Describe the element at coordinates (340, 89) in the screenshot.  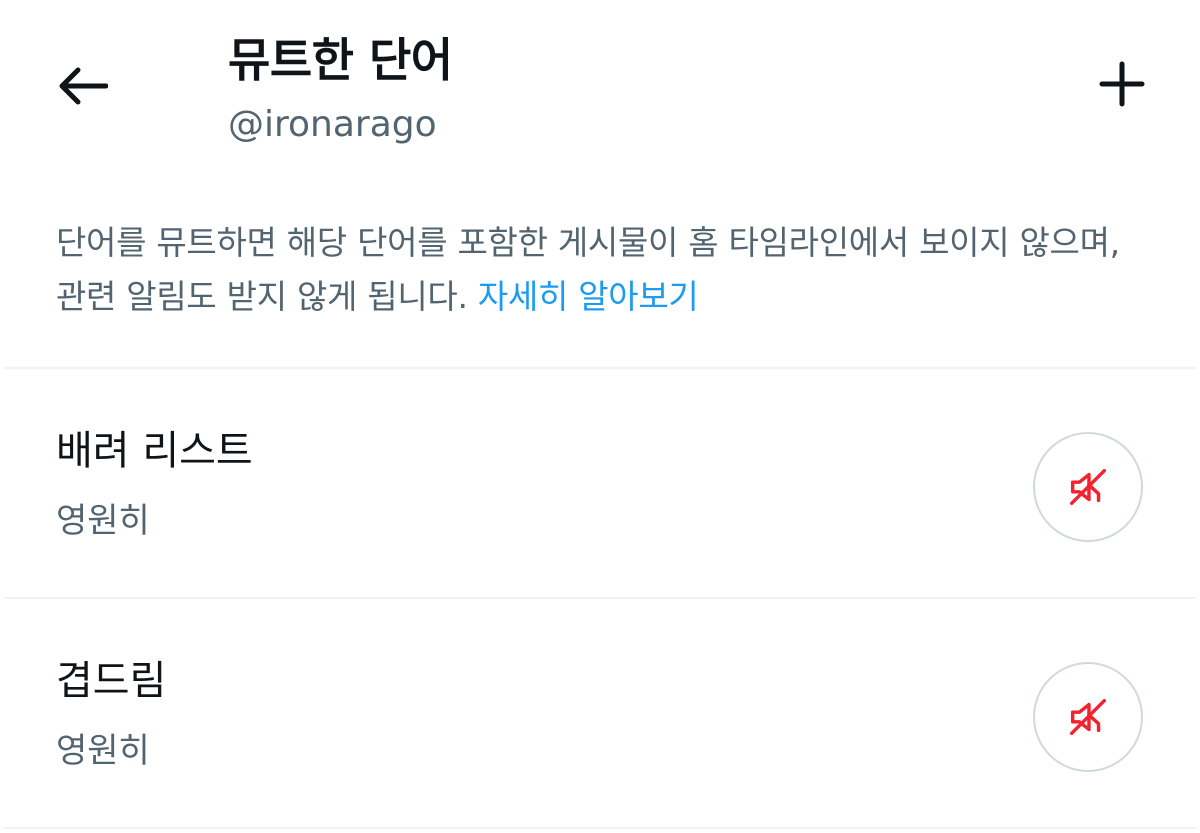
I see `title-block: 뮤트한 단어 @ironarago` at that location.